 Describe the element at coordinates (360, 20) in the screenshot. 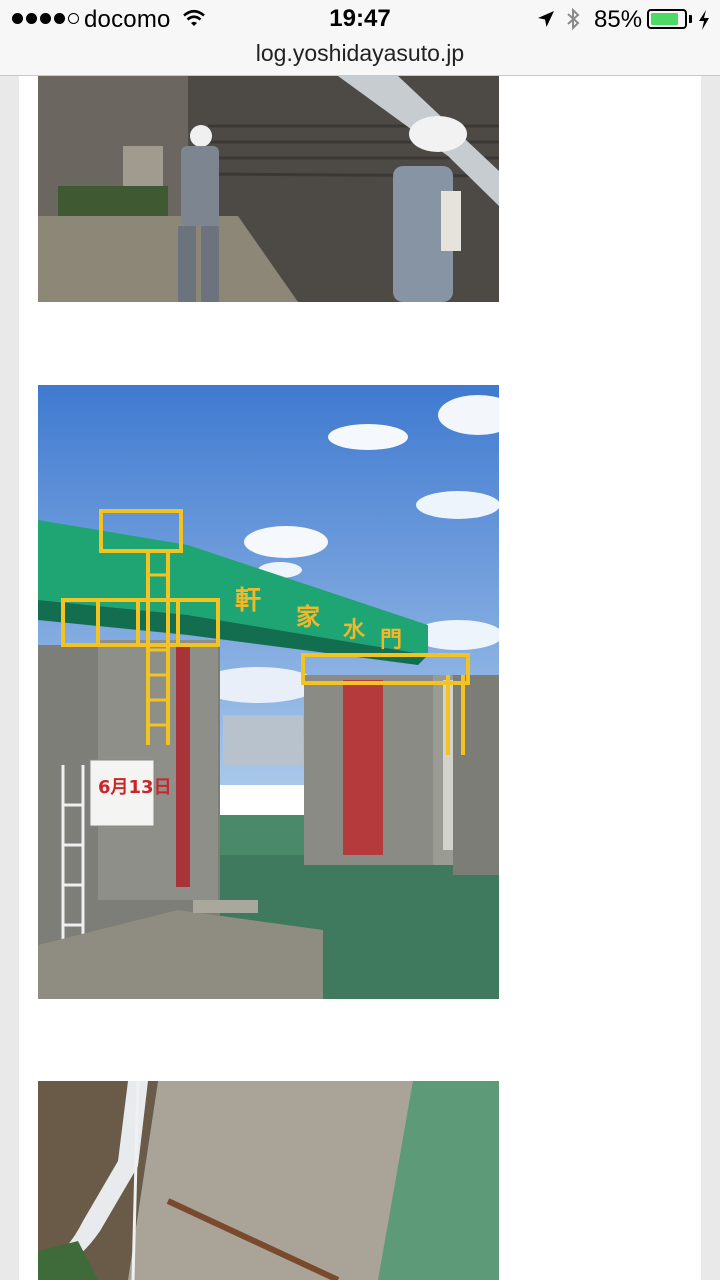

I see `status-bar: docomo 19:47 85%` at that location.